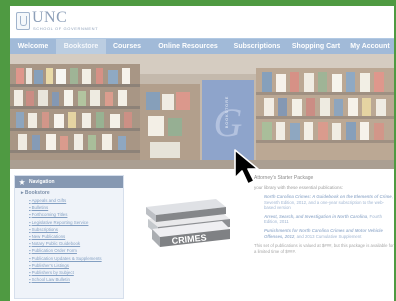 The image size is (396, 301). Describe the element at coordinates (246, 167) in the screenshot. I see `mouse-cursor-icon` at that location.